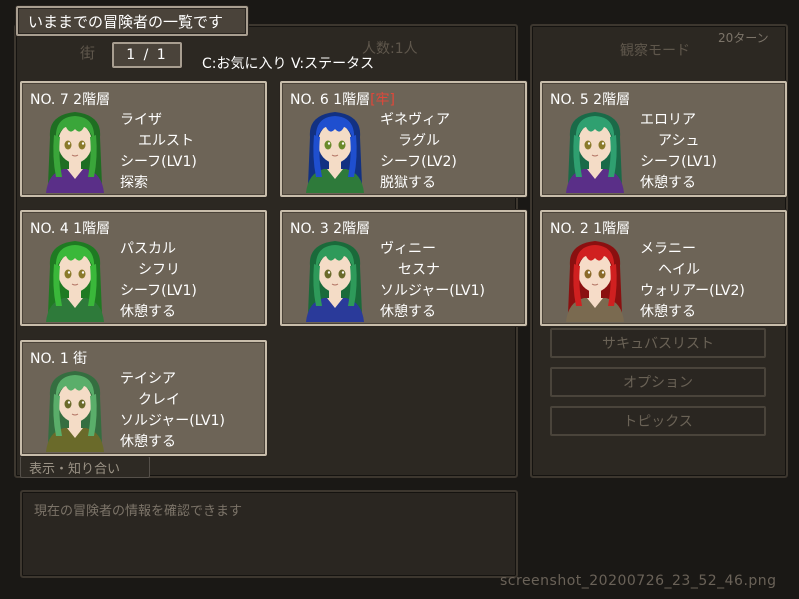  Describe the element at coordinates (408, 183) in the screenshot. I see `current-action: 脱獄する` at that location.